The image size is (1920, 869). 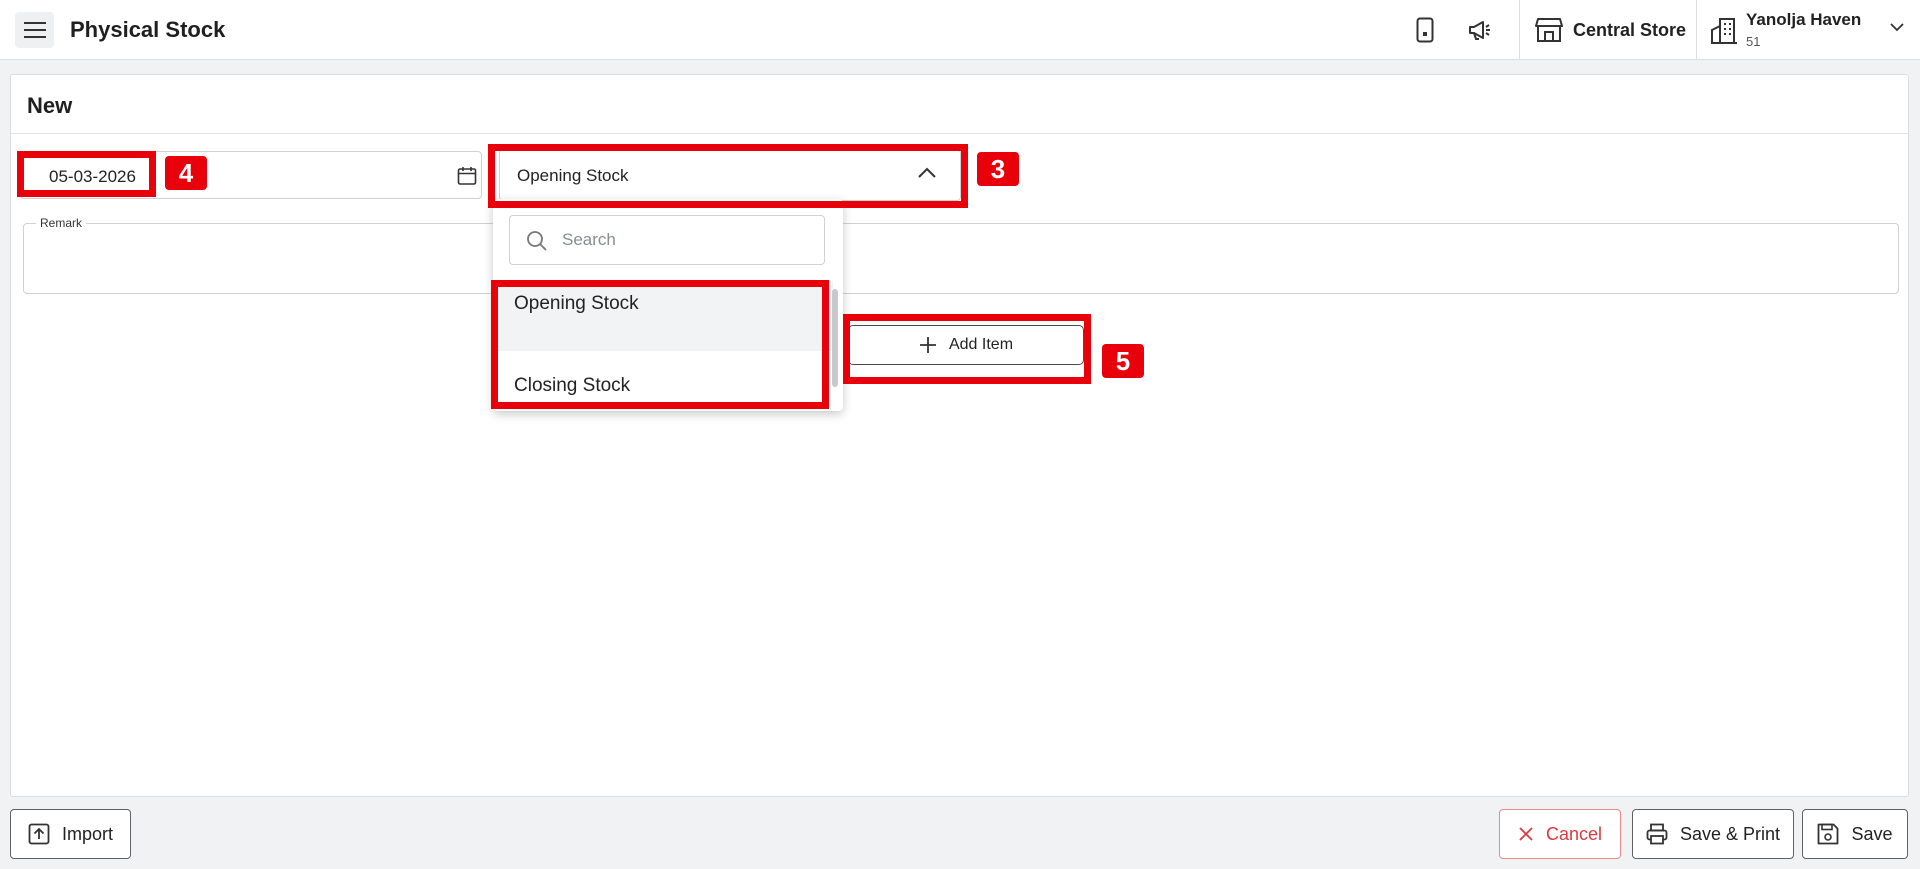 What do you see at coordinates (1753, 41) in the screenshot?
I see `user-id: 51` at bounding box center [1753, 41].